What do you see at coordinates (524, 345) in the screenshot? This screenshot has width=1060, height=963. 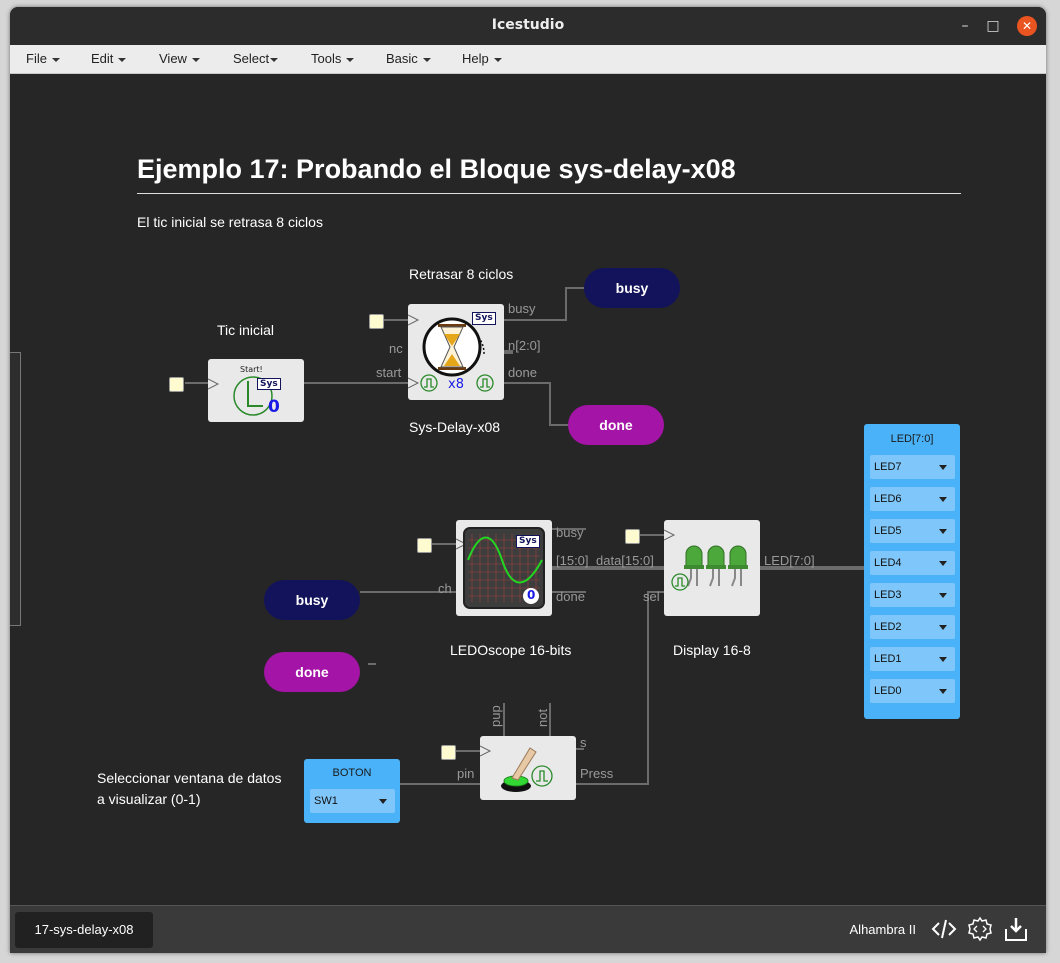 I see `port-n: n[2:0]` at bounding box center [524, 345].